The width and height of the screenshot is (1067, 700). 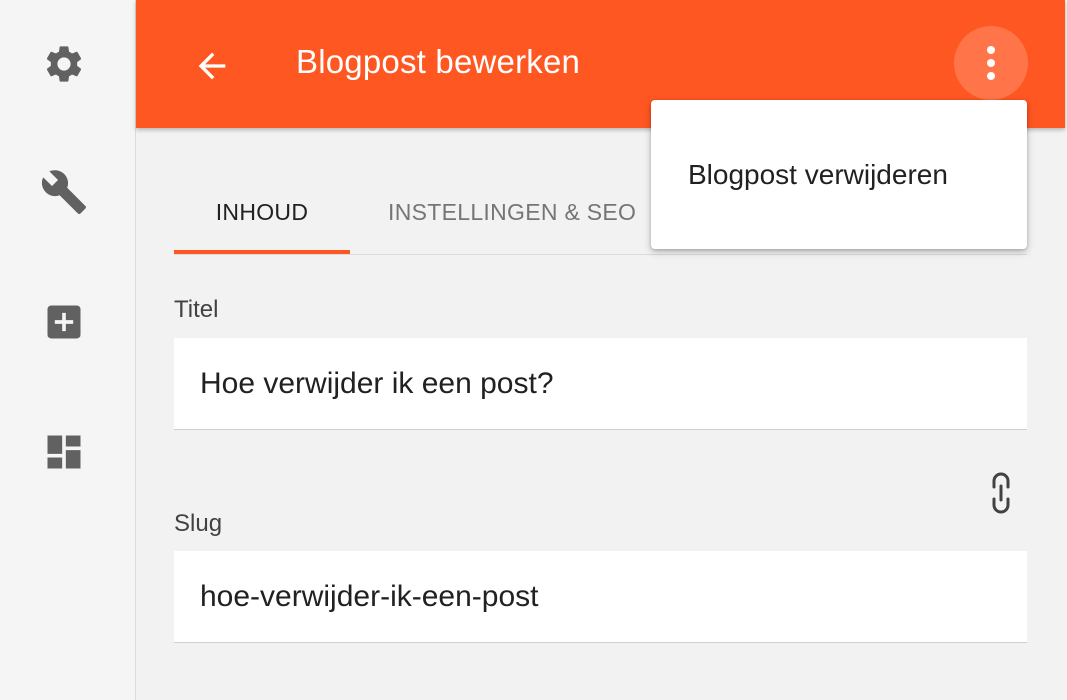 What do you see at coordinates (198, 523) in the screenshot?
I see `slug-label: Slug` at bounding box center [198, 523].